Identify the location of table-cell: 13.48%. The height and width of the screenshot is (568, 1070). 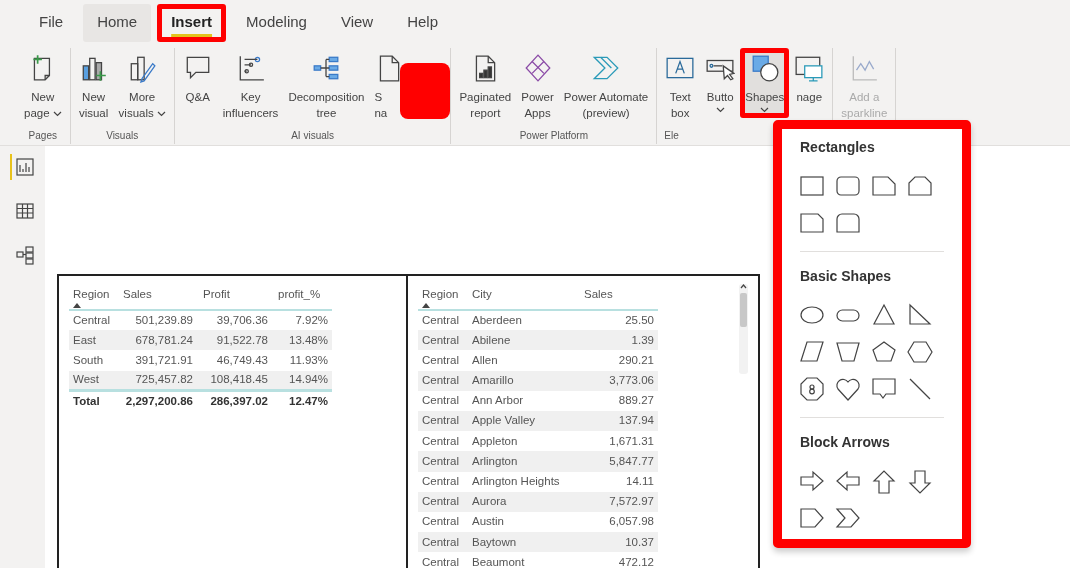
(302, 340).